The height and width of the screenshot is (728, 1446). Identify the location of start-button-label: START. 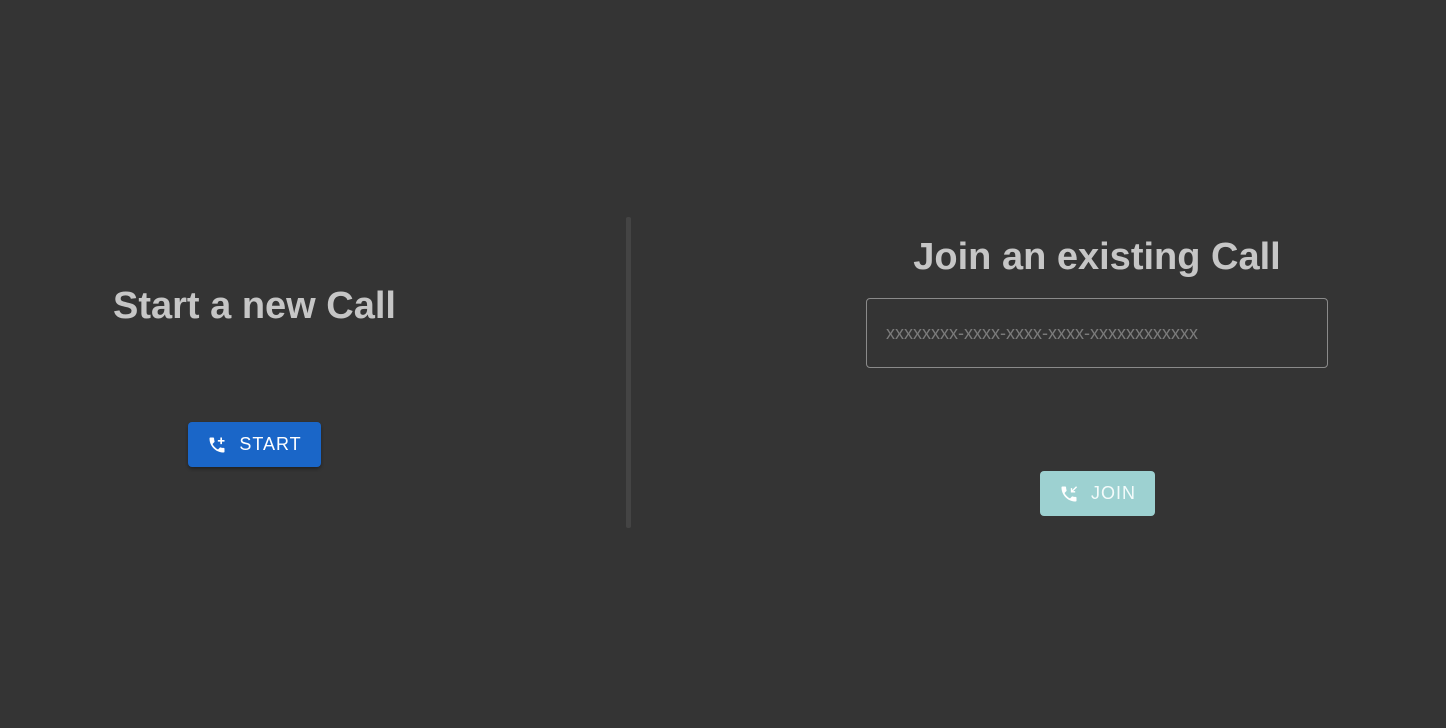
(270, 444).